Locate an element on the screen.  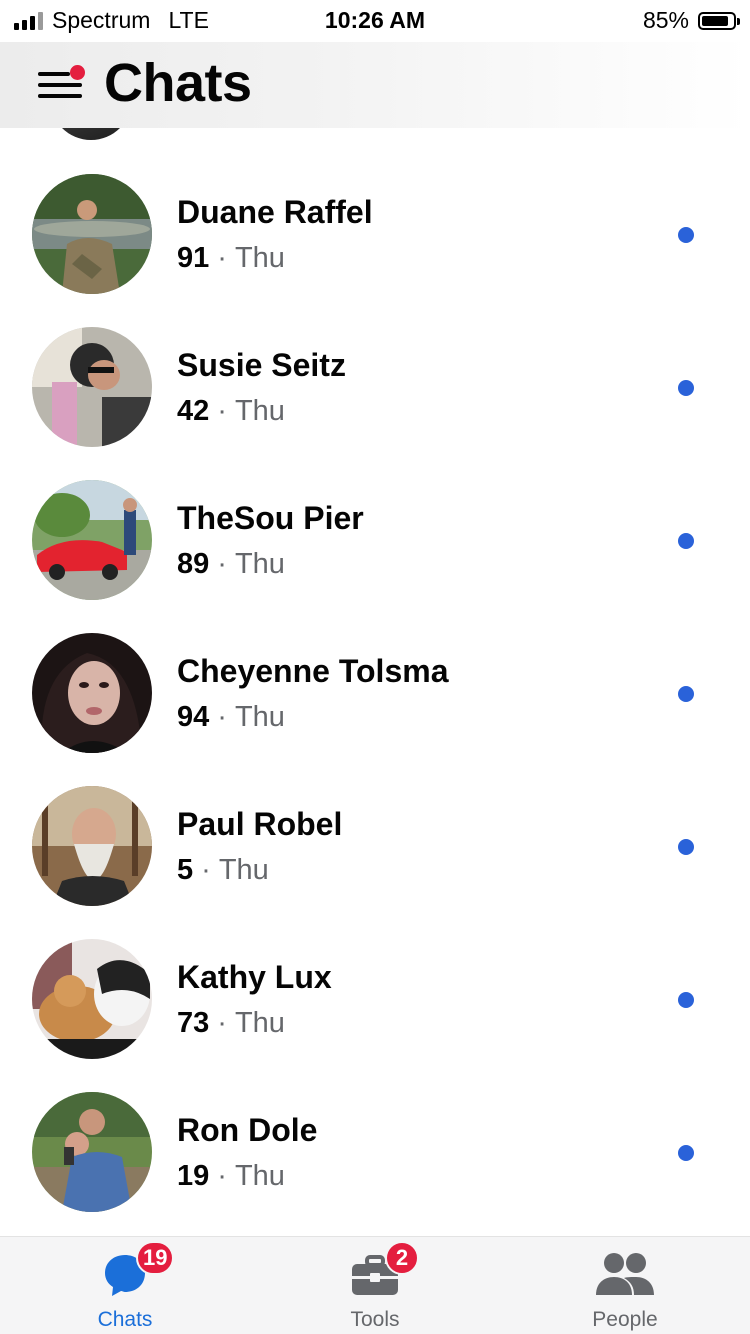
chat-meta: 5 · Thu is located at coordinates (223, 870).